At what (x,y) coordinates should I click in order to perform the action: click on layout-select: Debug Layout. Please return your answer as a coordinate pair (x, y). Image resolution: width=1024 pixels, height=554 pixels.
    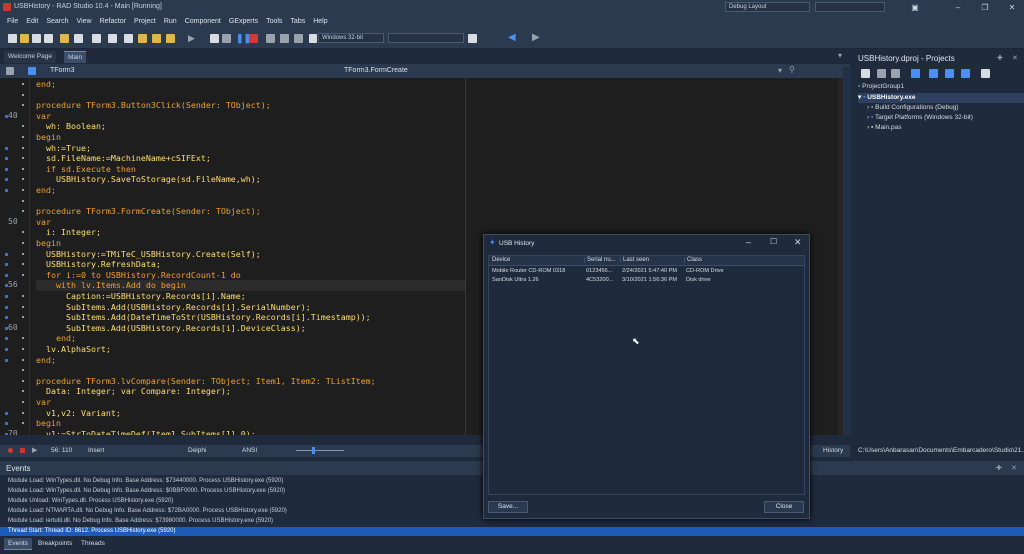
    Looking at the image, I should click on (767, 7).